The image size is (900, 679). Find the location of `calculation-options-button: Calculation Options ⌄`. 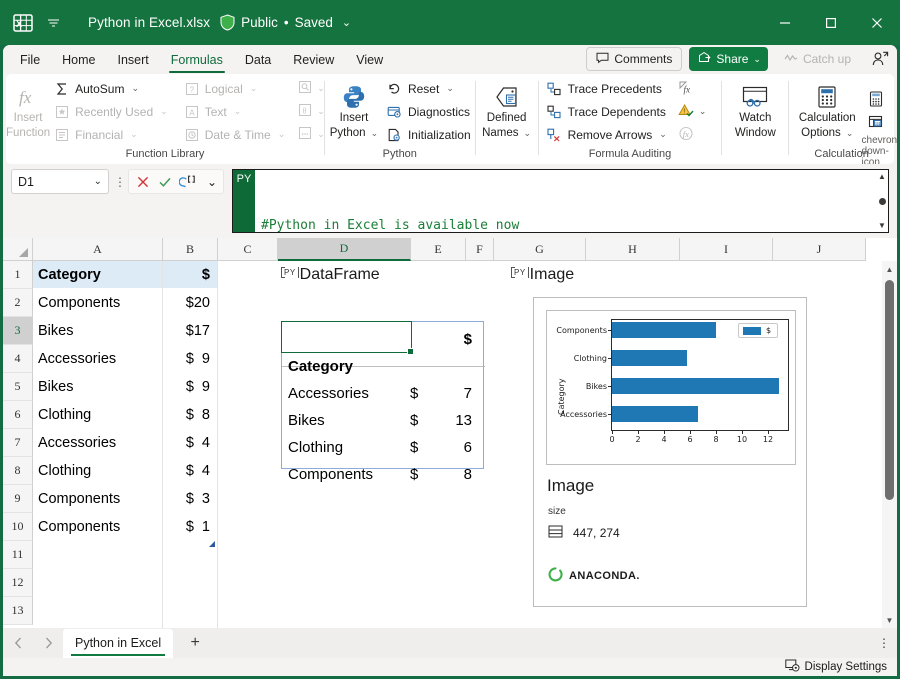

calculation-options-button: Calculation Options ⌄ is located at coordinates (827, 112).